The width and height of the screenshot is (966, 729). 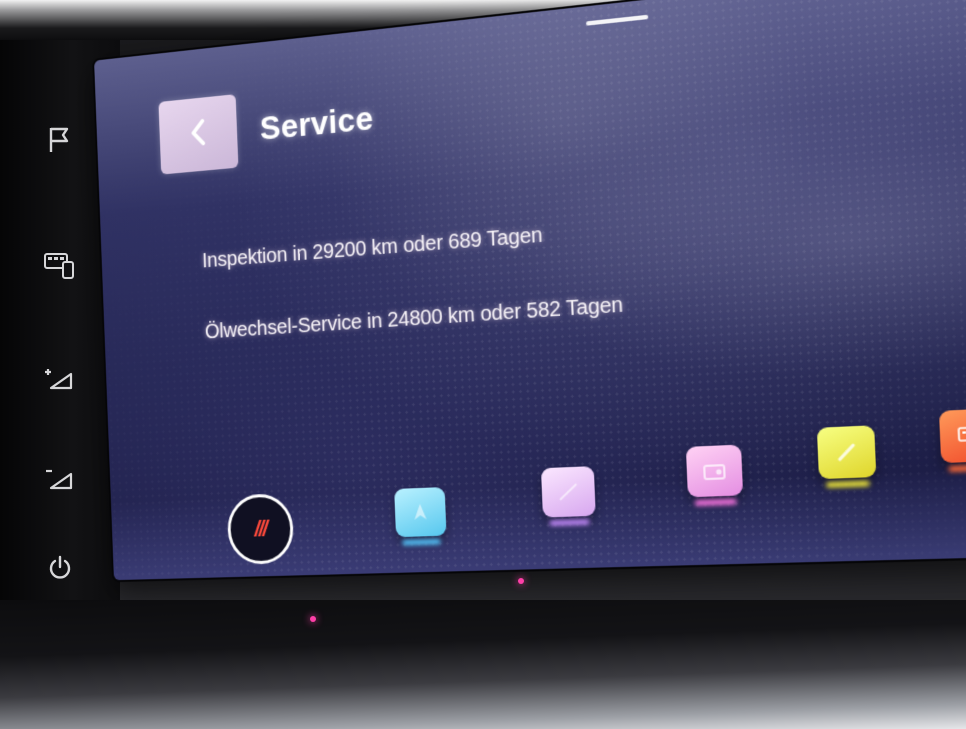 I want to click on apps-grid-button, so click(x=952, y=440).